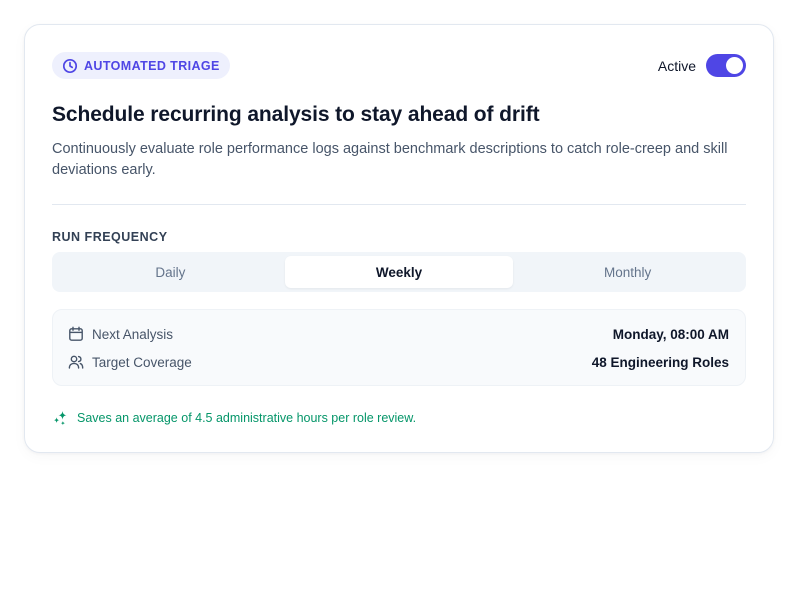 This screenshot has height=602, width=798. I want to click on calendar-icon, so click(76, 334).